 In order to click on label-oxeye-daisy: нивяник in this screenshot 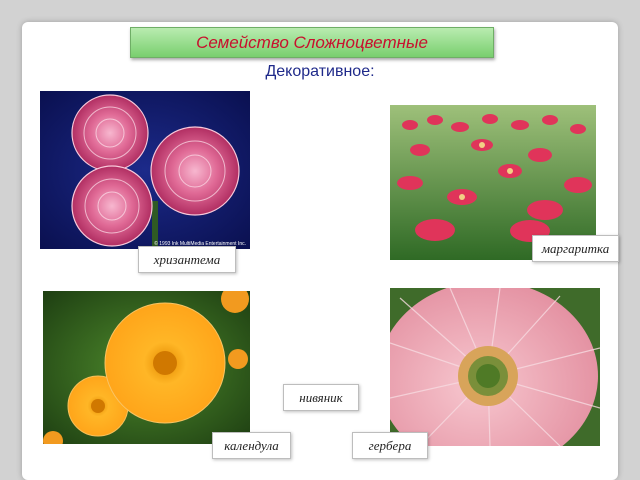, I will do `click(321, 397)`.